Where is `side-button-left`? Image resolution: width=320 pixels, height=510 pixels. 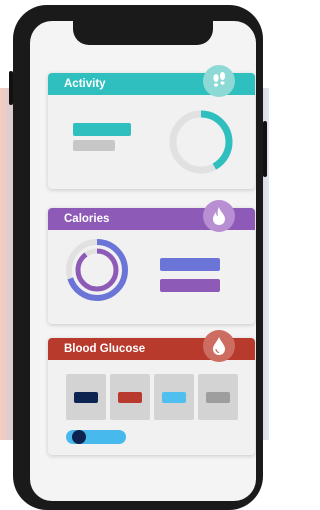
side-button-left is located at coordinates (11, 88).